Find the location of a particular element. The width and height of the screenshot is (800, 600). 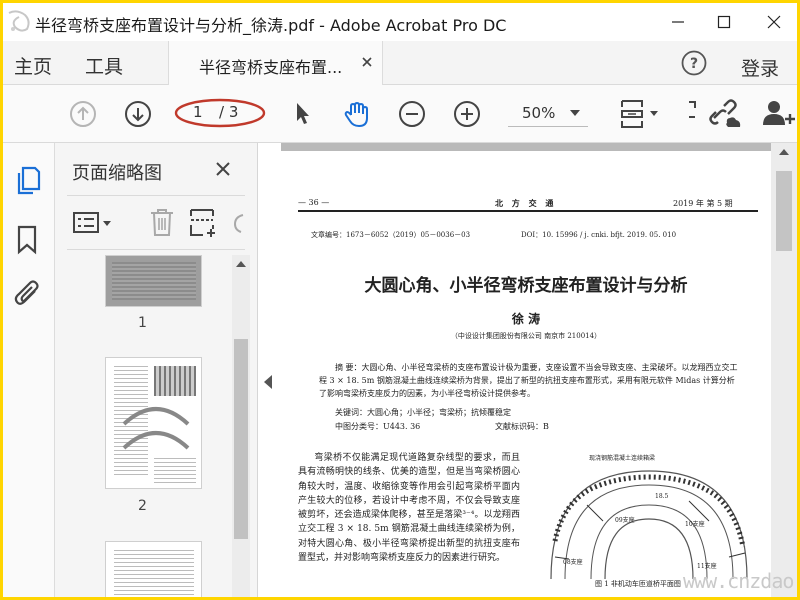

panel-close-icon is located at coordinates (223, 169).